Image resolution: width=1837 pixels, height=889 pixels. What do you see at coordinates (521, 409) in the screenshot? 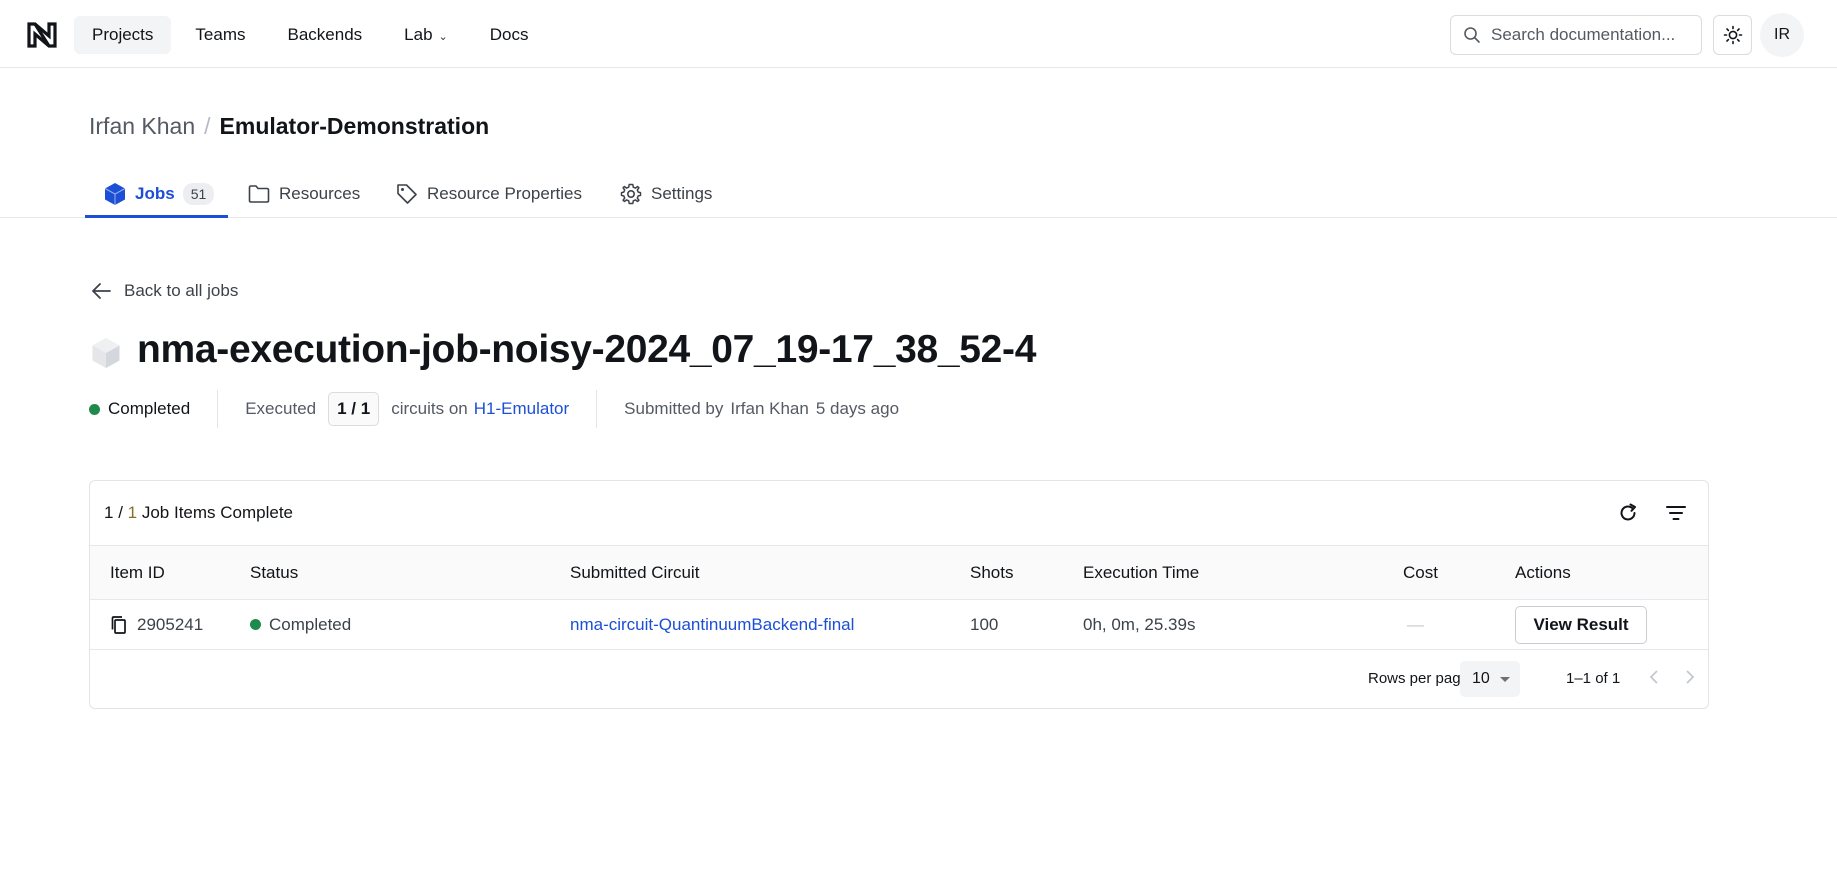
I see `backend-link: H1-Emulator` at bounding box center [521, 409].